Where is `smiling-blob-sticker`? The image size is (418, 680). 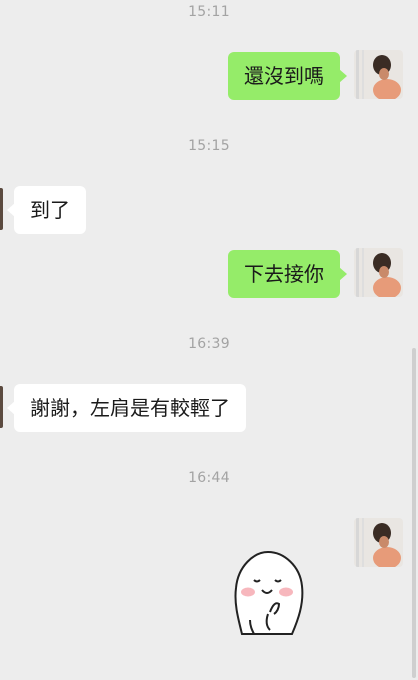
smiling-blob-sticker is located at coordinates (268, 593).